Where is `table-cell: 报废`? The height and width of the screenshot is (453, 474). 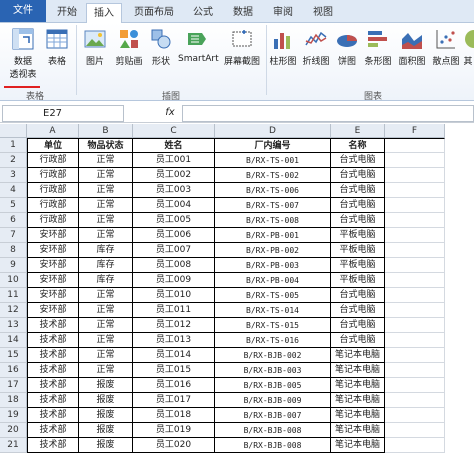 table-cell: 报废 is located at coordinates (106, 385).